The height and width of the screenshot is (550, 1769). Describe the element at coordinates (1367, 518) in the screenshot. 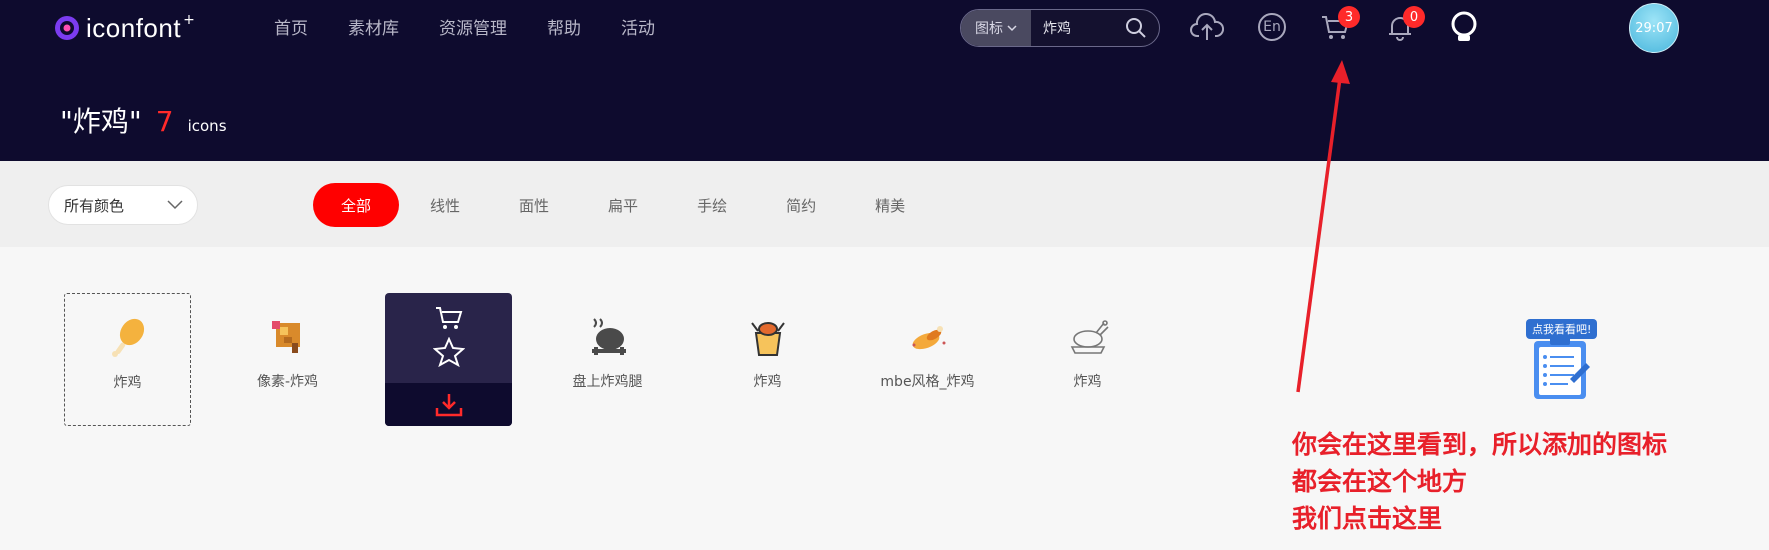

I see `annotation-line-3: 我们点击这里` at that location.